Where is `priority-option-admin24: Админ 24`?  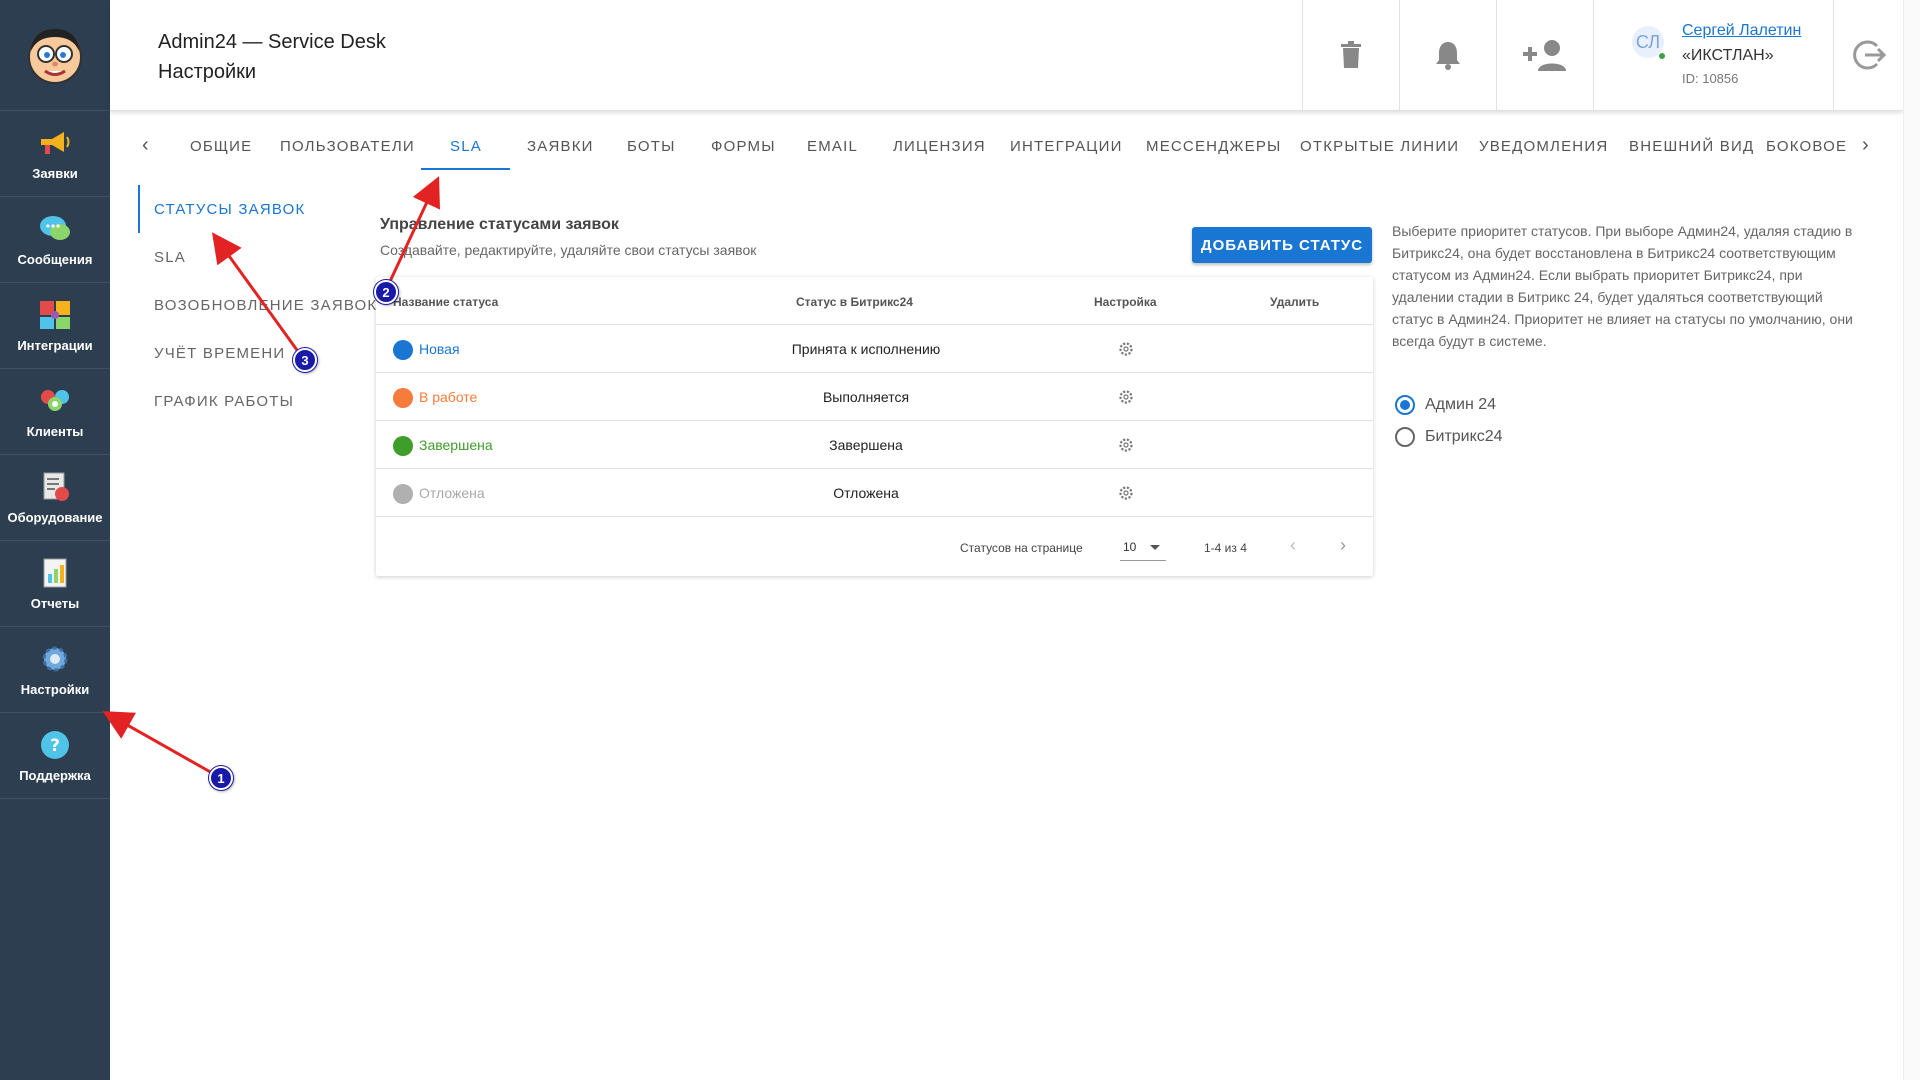
priority-option-admin24: Админ 24 is located at coordinates (1445, 405).